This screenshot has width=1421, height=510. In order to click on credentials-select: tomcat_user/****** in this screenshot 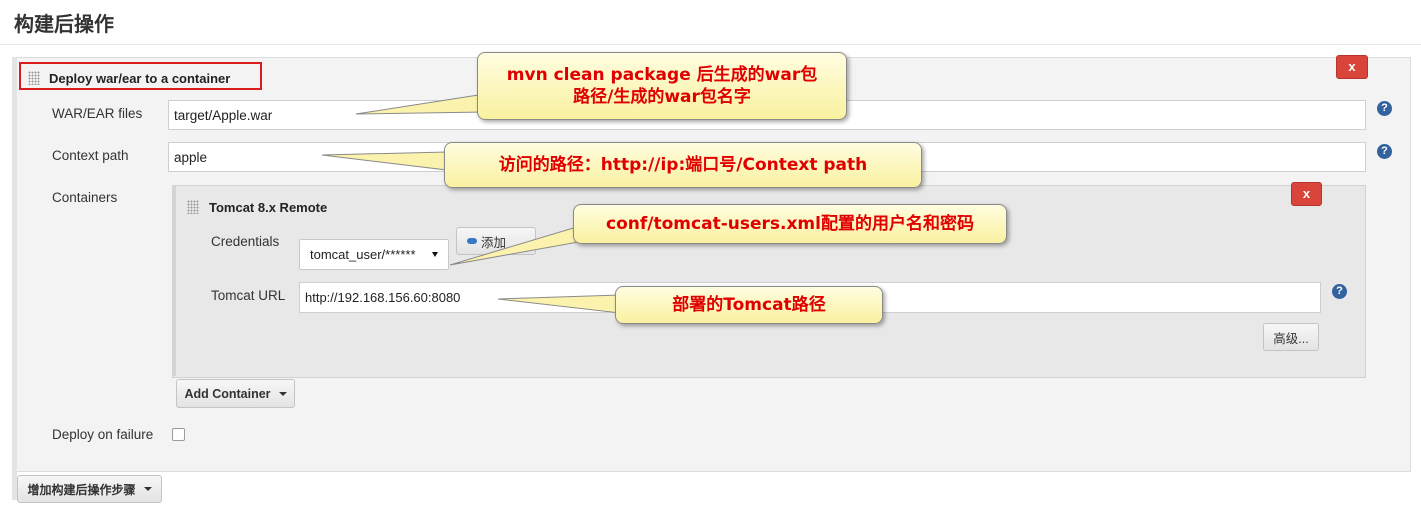, I will do `click(374, 254)`.